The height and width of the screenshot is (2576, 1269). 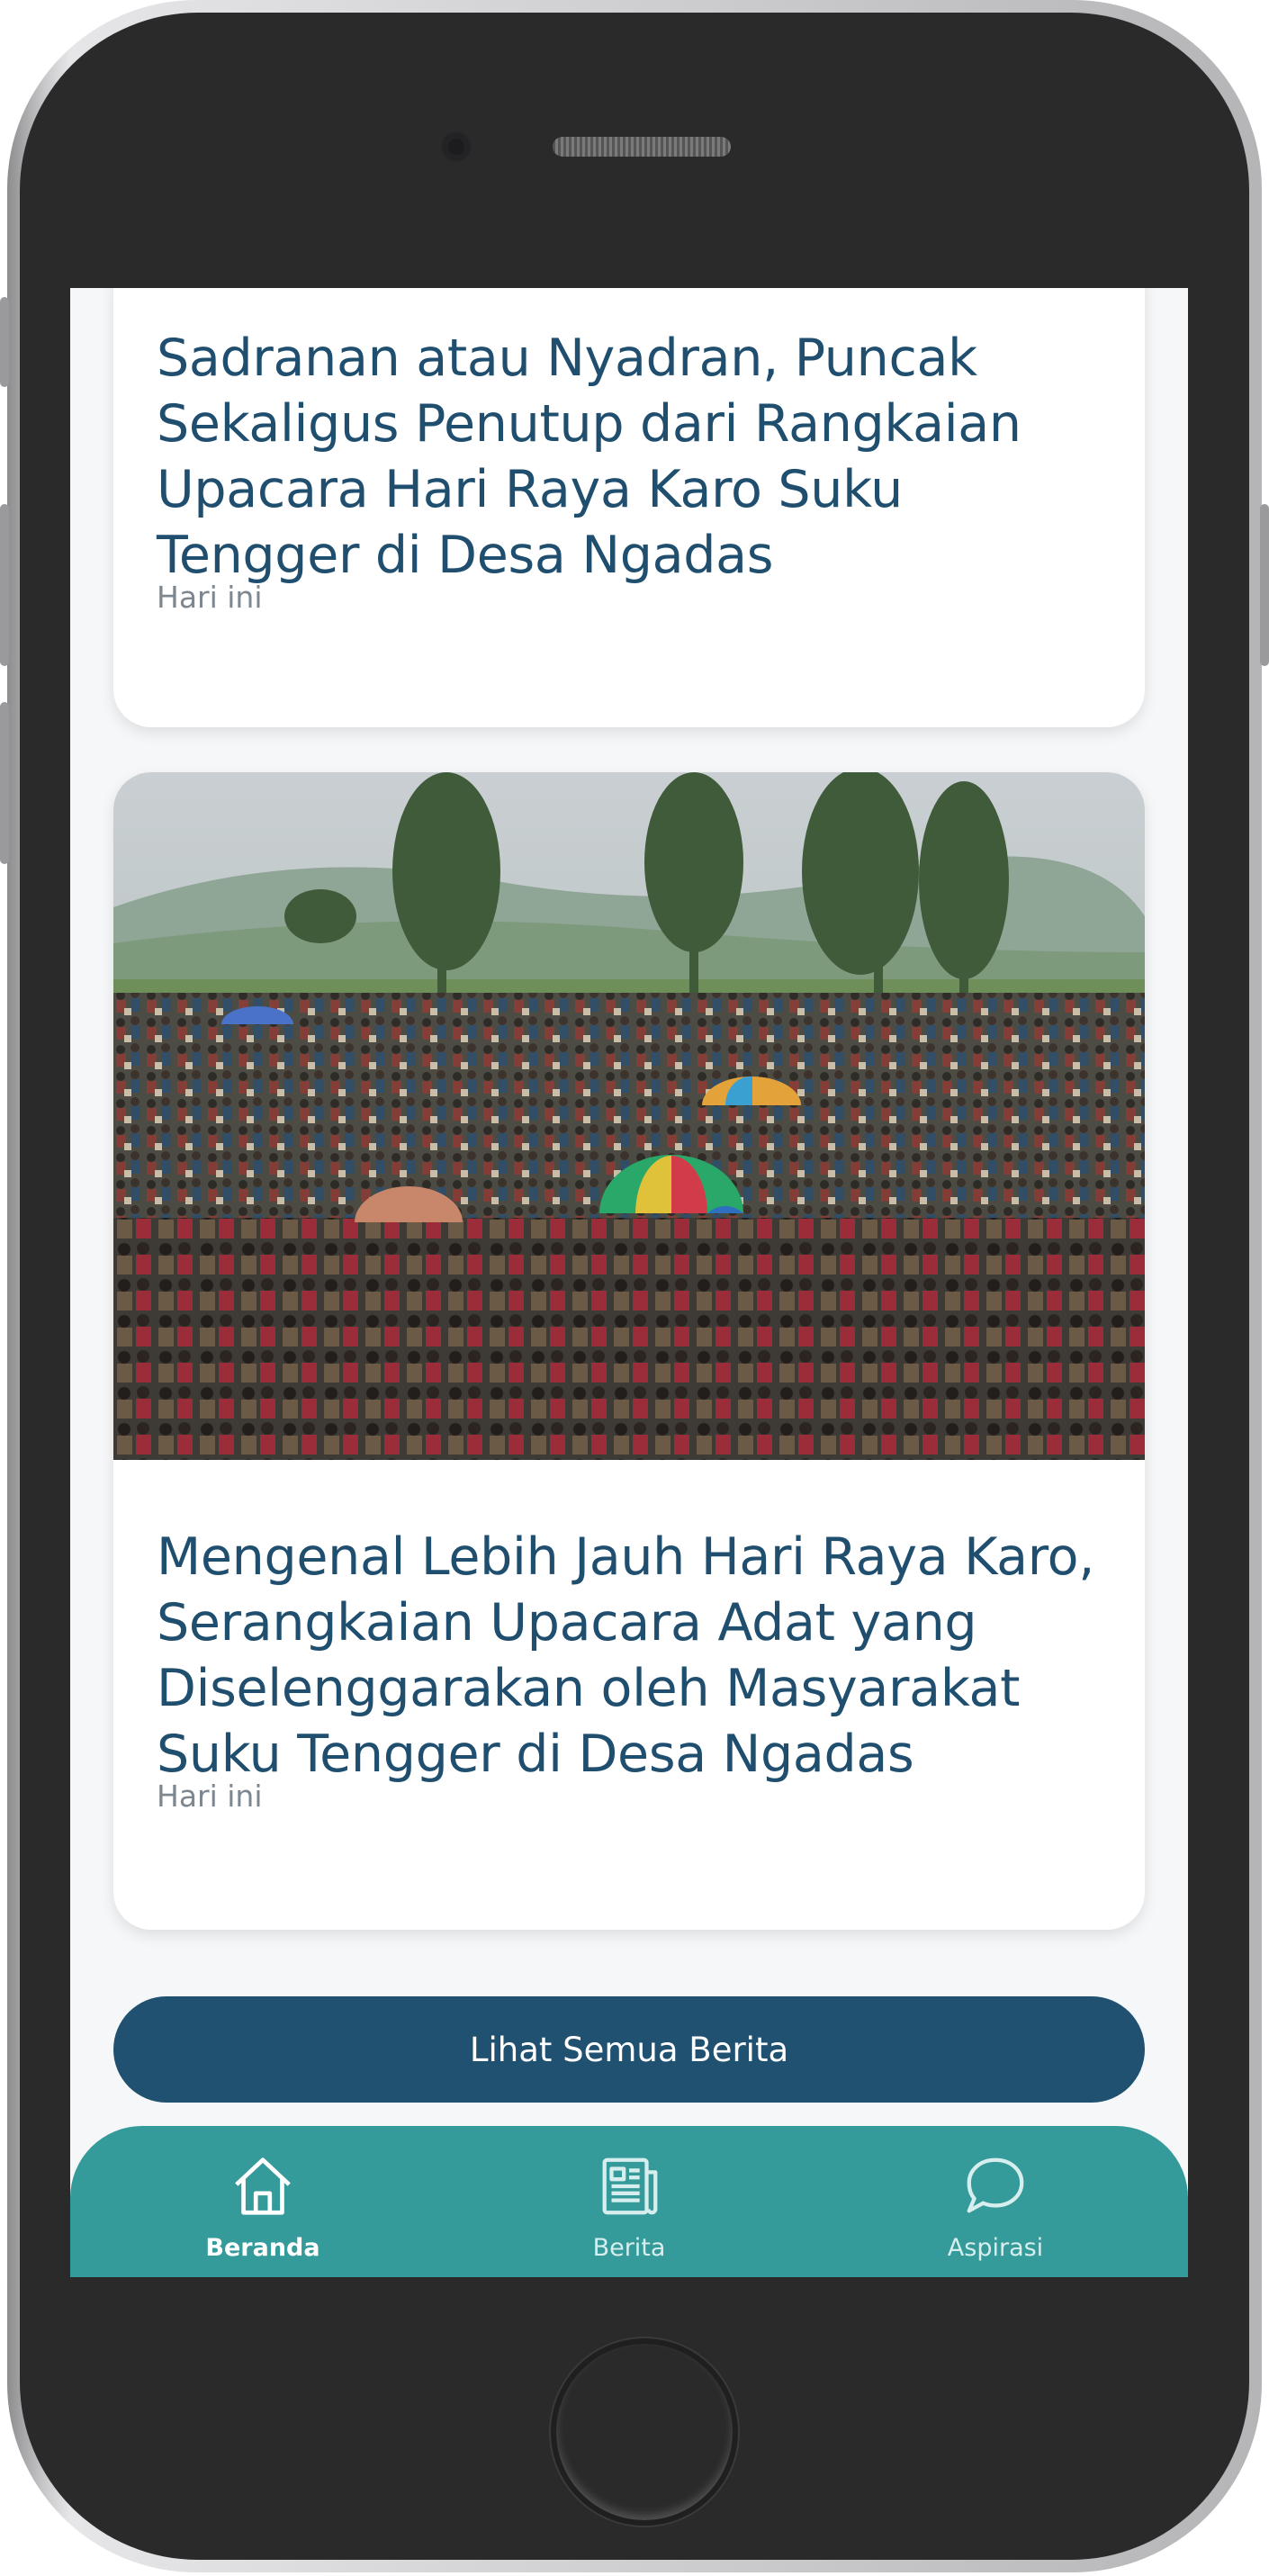 I want to click on nav-item-aspirasi: Aspirasi, so click(x=995, y=2214).